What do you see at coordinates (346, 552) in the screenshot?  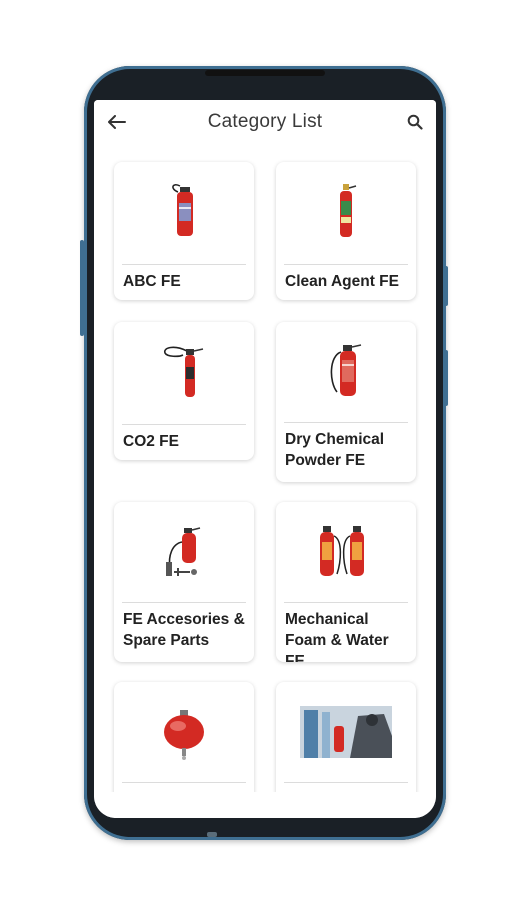 I see `fire-extinguisher-foam-water-image` at bounding box center [346, 552].